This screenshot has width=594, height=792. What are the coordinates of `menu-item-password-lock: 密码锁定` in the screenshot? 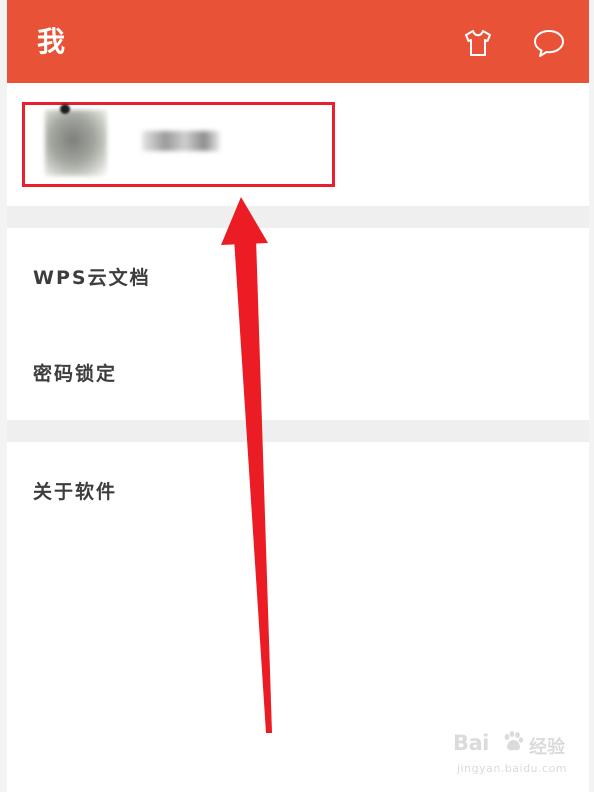 It's located at (298, 372).